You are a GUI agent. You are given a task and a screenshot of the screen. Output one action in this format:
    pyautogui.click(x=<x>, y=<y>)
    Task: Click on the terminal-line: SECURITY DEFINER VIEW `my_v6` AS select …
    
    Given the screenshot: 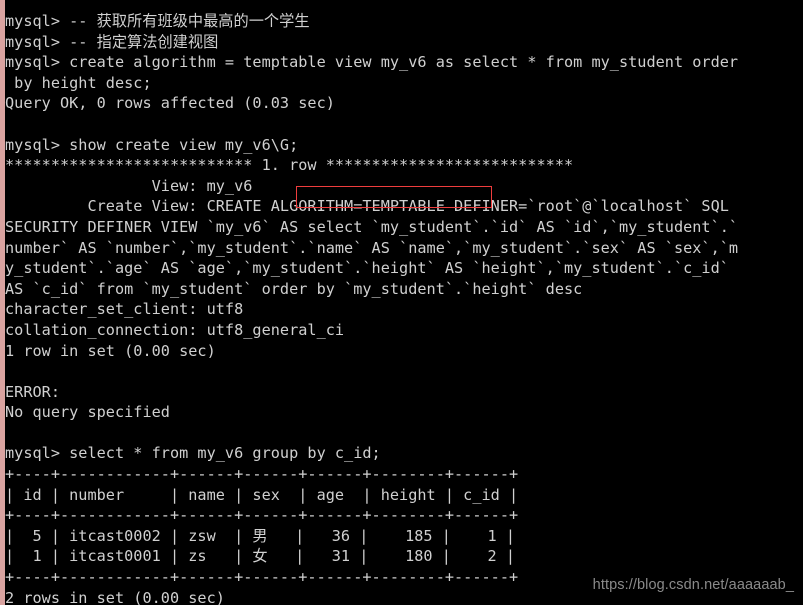 What is the action you would take?
    pyautogui.click(x=372, y=226)
    